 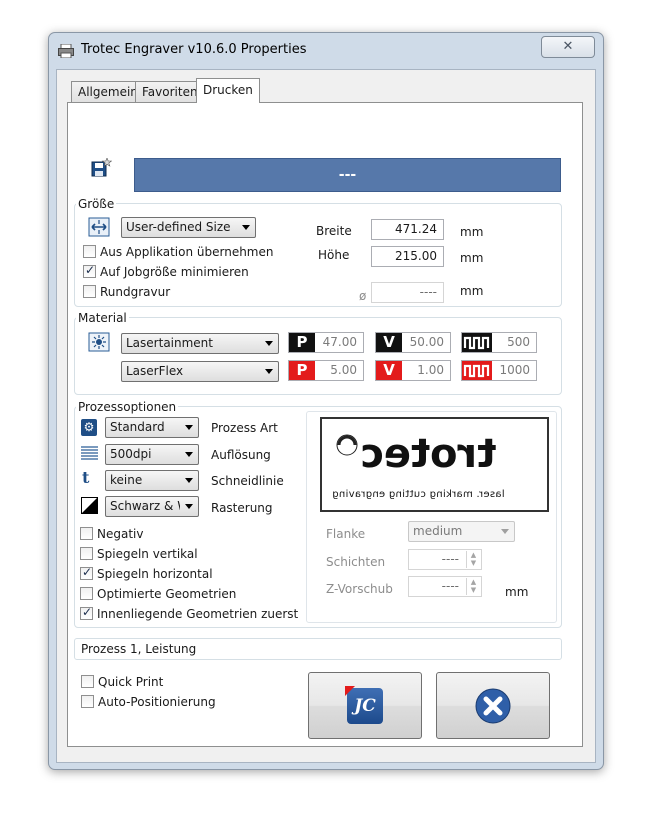 What do you see at coordinates (87, 701) in the screenshot?
I see `auto-positionierung-box` at bounding box center [87, 701].